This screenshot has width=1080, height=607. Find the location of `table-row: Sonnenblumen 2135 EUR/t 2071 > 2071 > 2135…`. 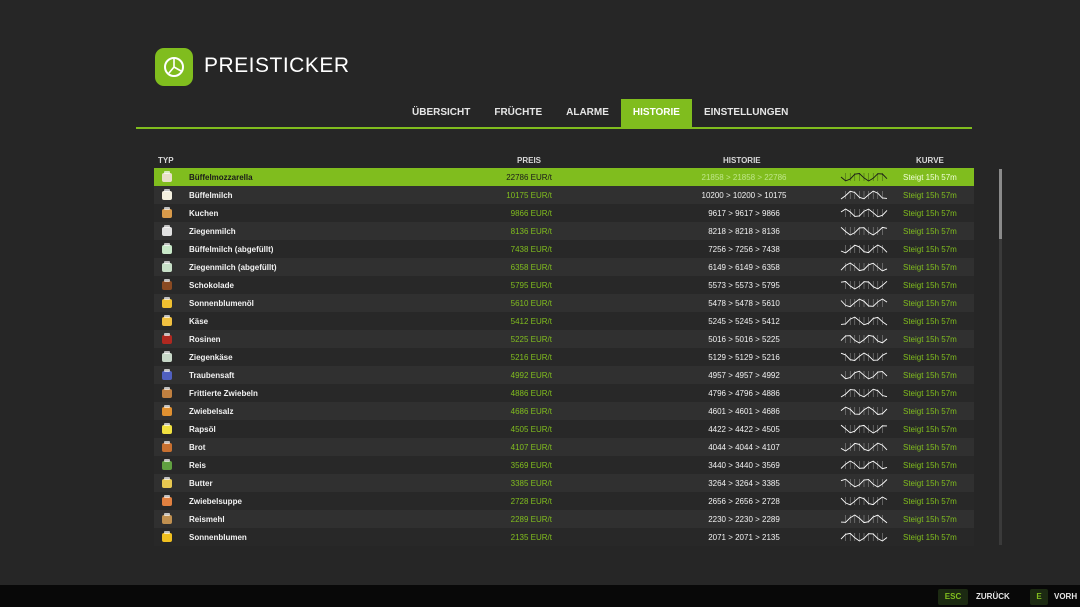

table-row: Sonnenblumen 2135 EUR/t 2071 > 2071 > 2135… is located at coordinates (564, 537).